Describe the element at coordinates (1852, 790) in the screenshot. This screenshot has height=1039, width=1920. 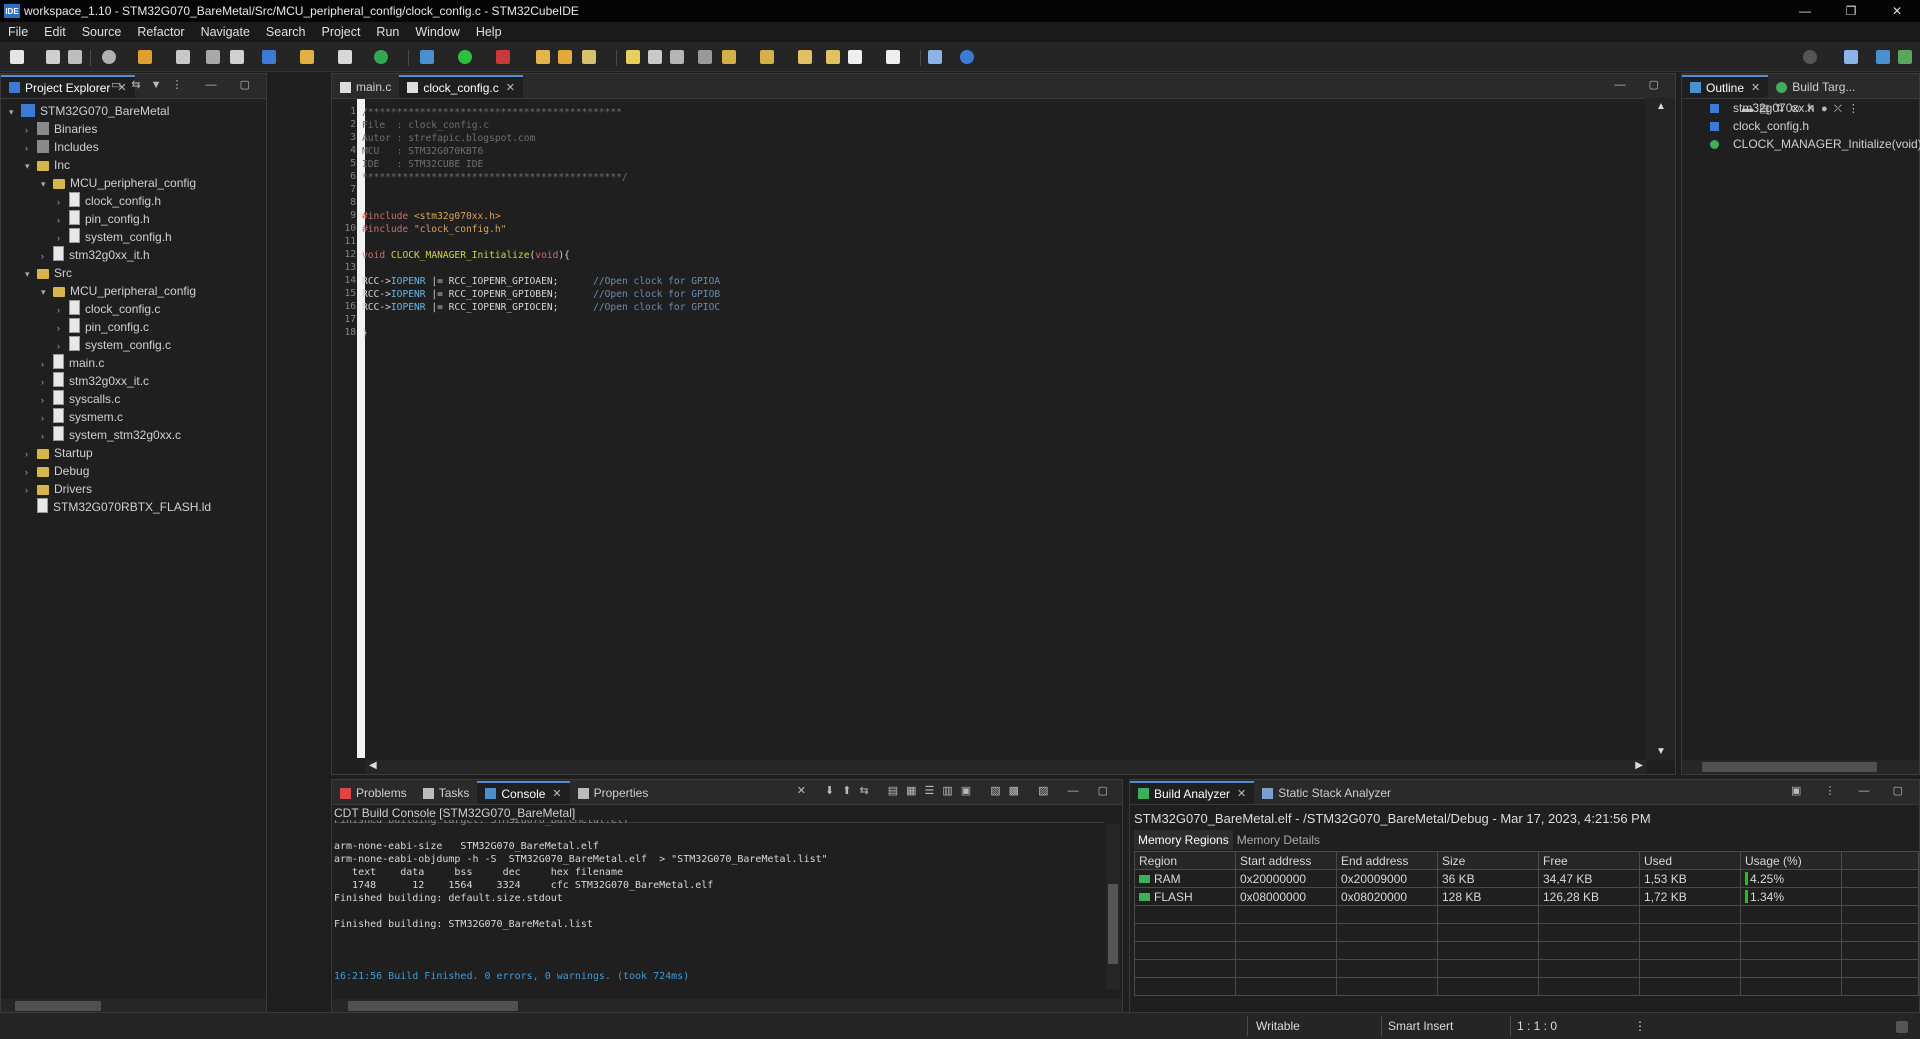
I see `analyzer-toolbar: ▣ ⋮ — ▢` at that location.